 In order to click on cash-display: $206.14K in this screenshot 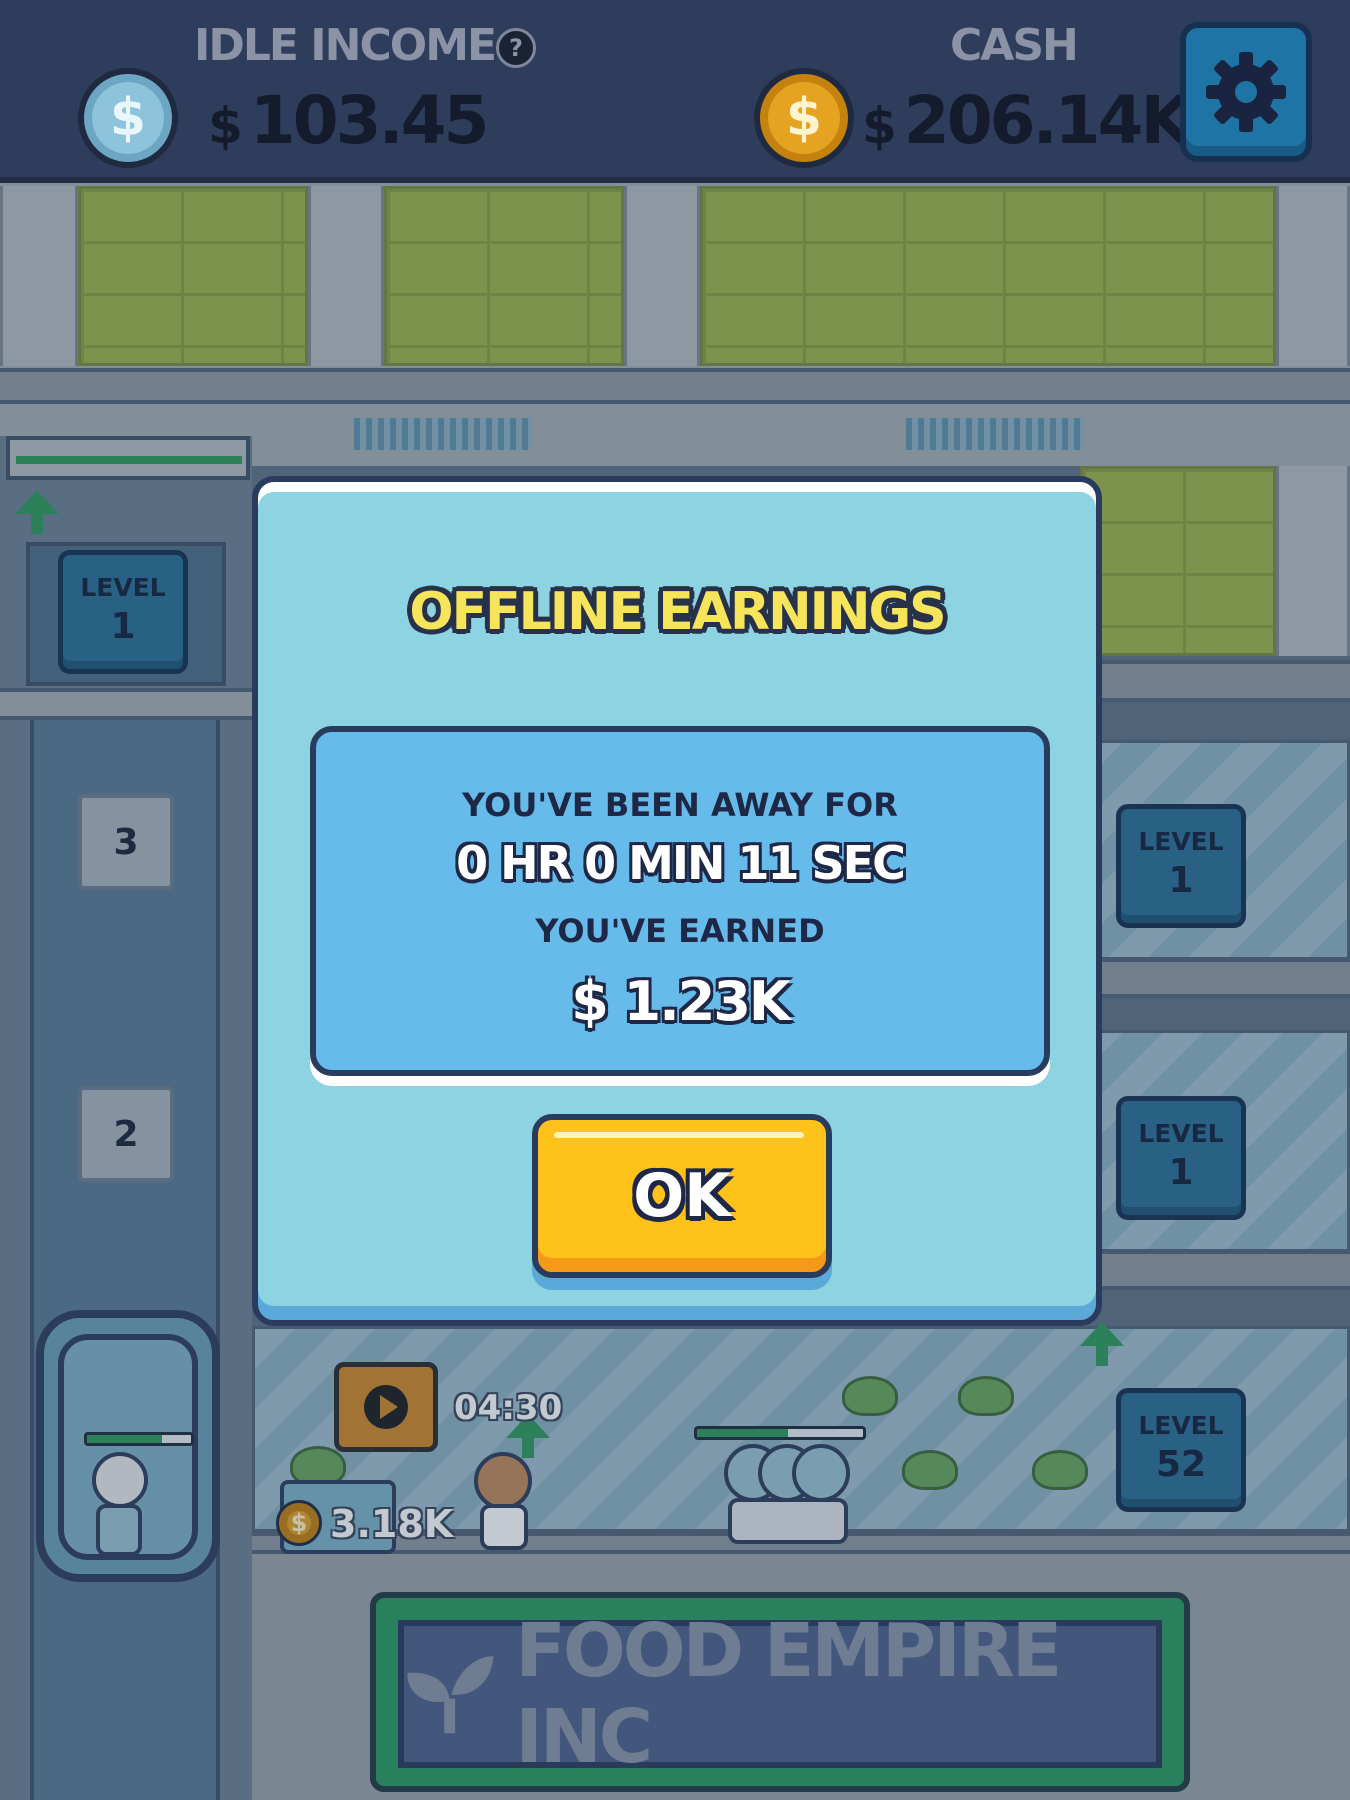, I will do `click(1027, 120)`.